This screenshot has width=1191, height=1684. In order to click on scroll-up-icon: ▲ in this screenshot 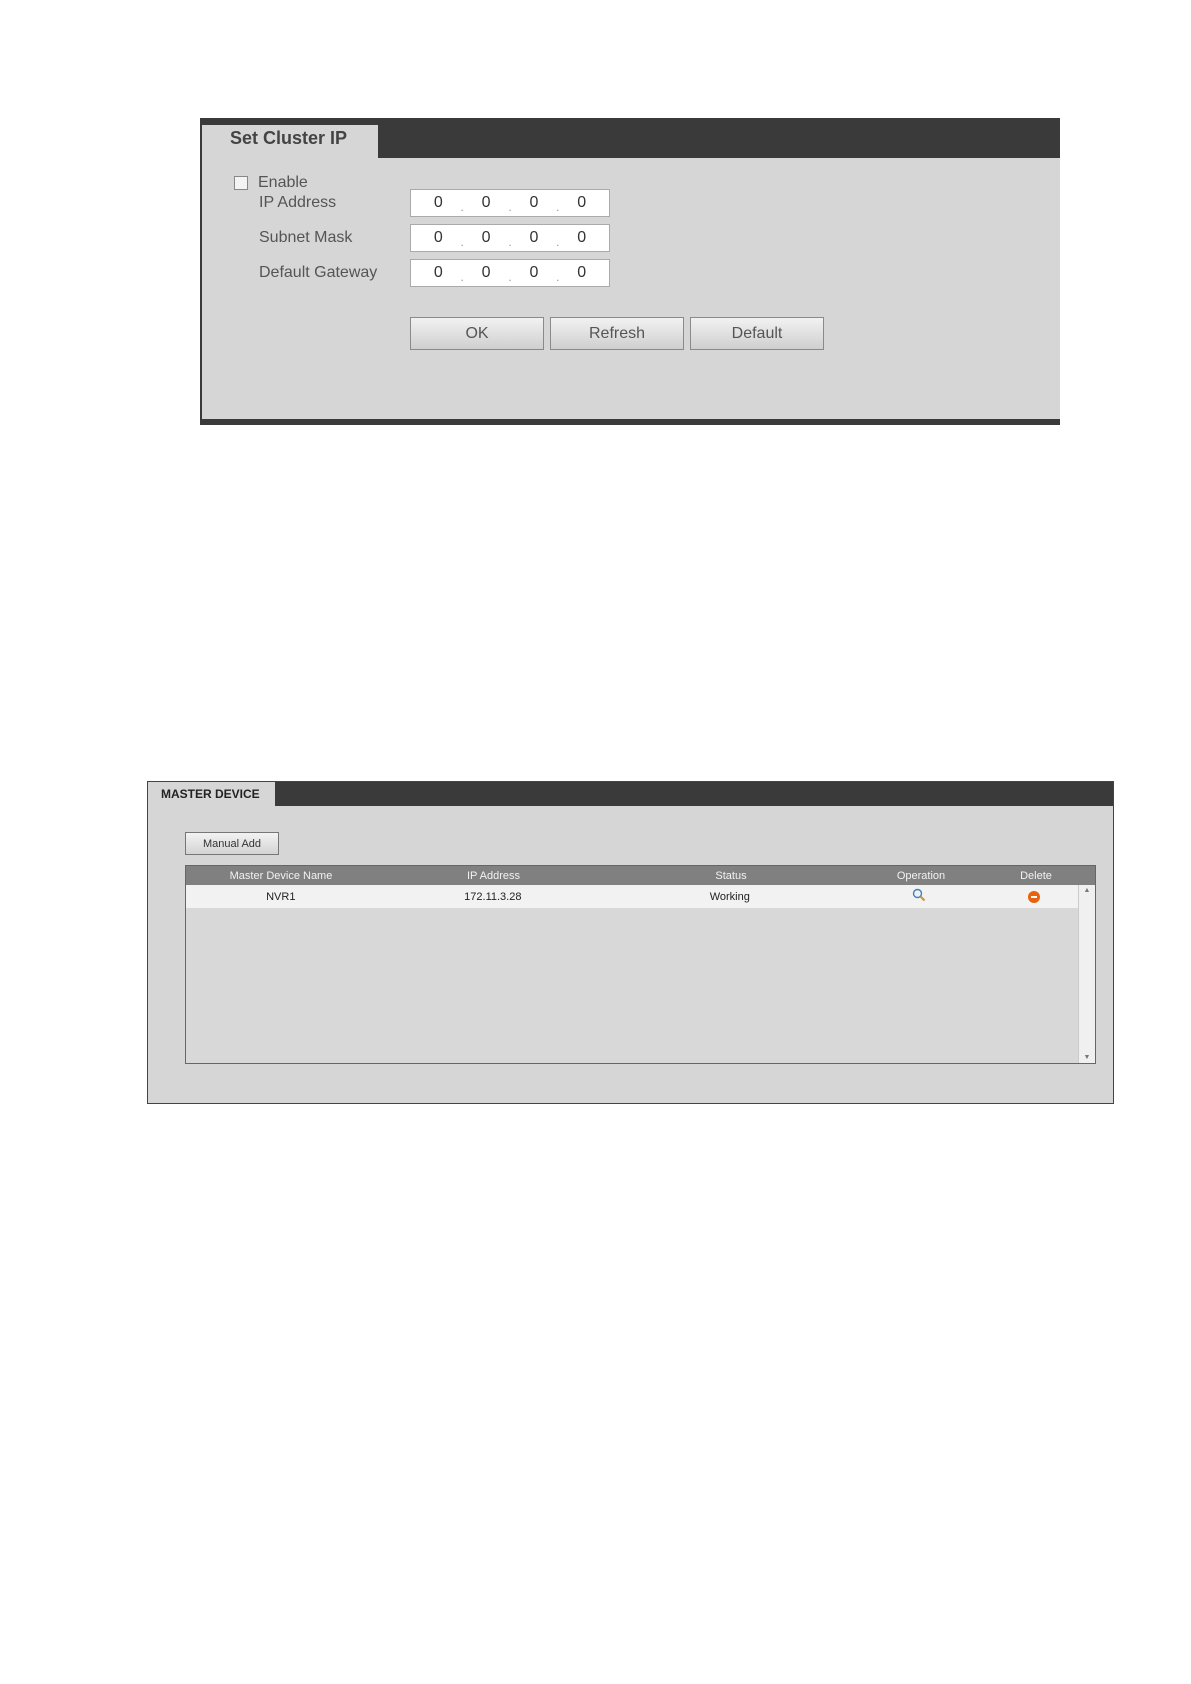, I will do `click(1087, 890)`.